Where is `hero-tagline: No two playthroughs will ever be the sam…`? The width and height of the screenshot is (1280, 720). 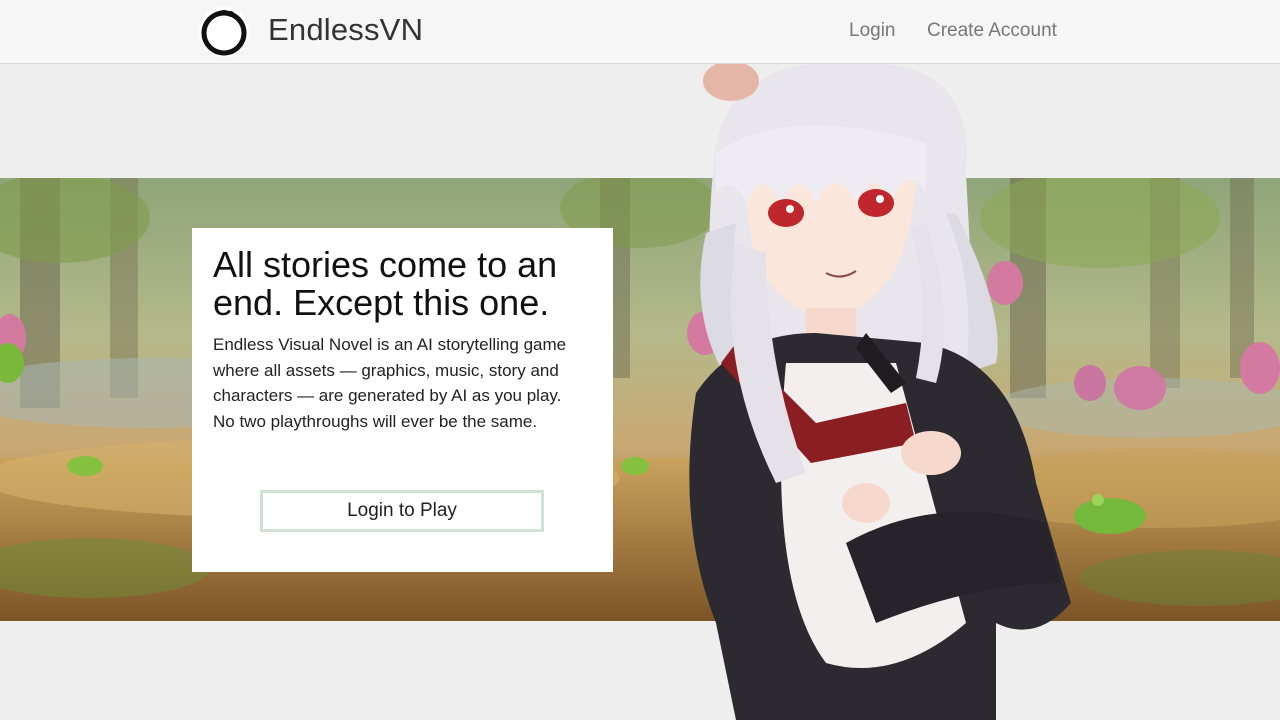
hero-tagline: No two playthroughs will ever be the sam… is located at coordinates (375, 421).